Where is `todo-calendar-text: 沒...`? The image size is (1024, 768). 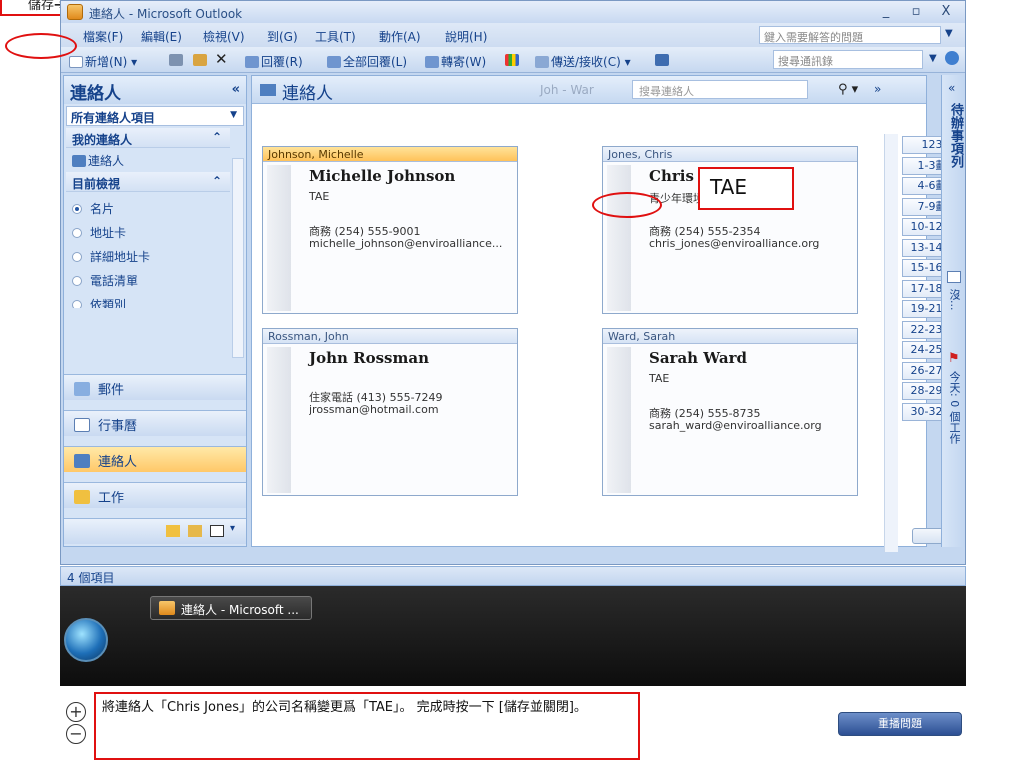
todo-calendar-text: 沒... is located at coordinates (954, 300).